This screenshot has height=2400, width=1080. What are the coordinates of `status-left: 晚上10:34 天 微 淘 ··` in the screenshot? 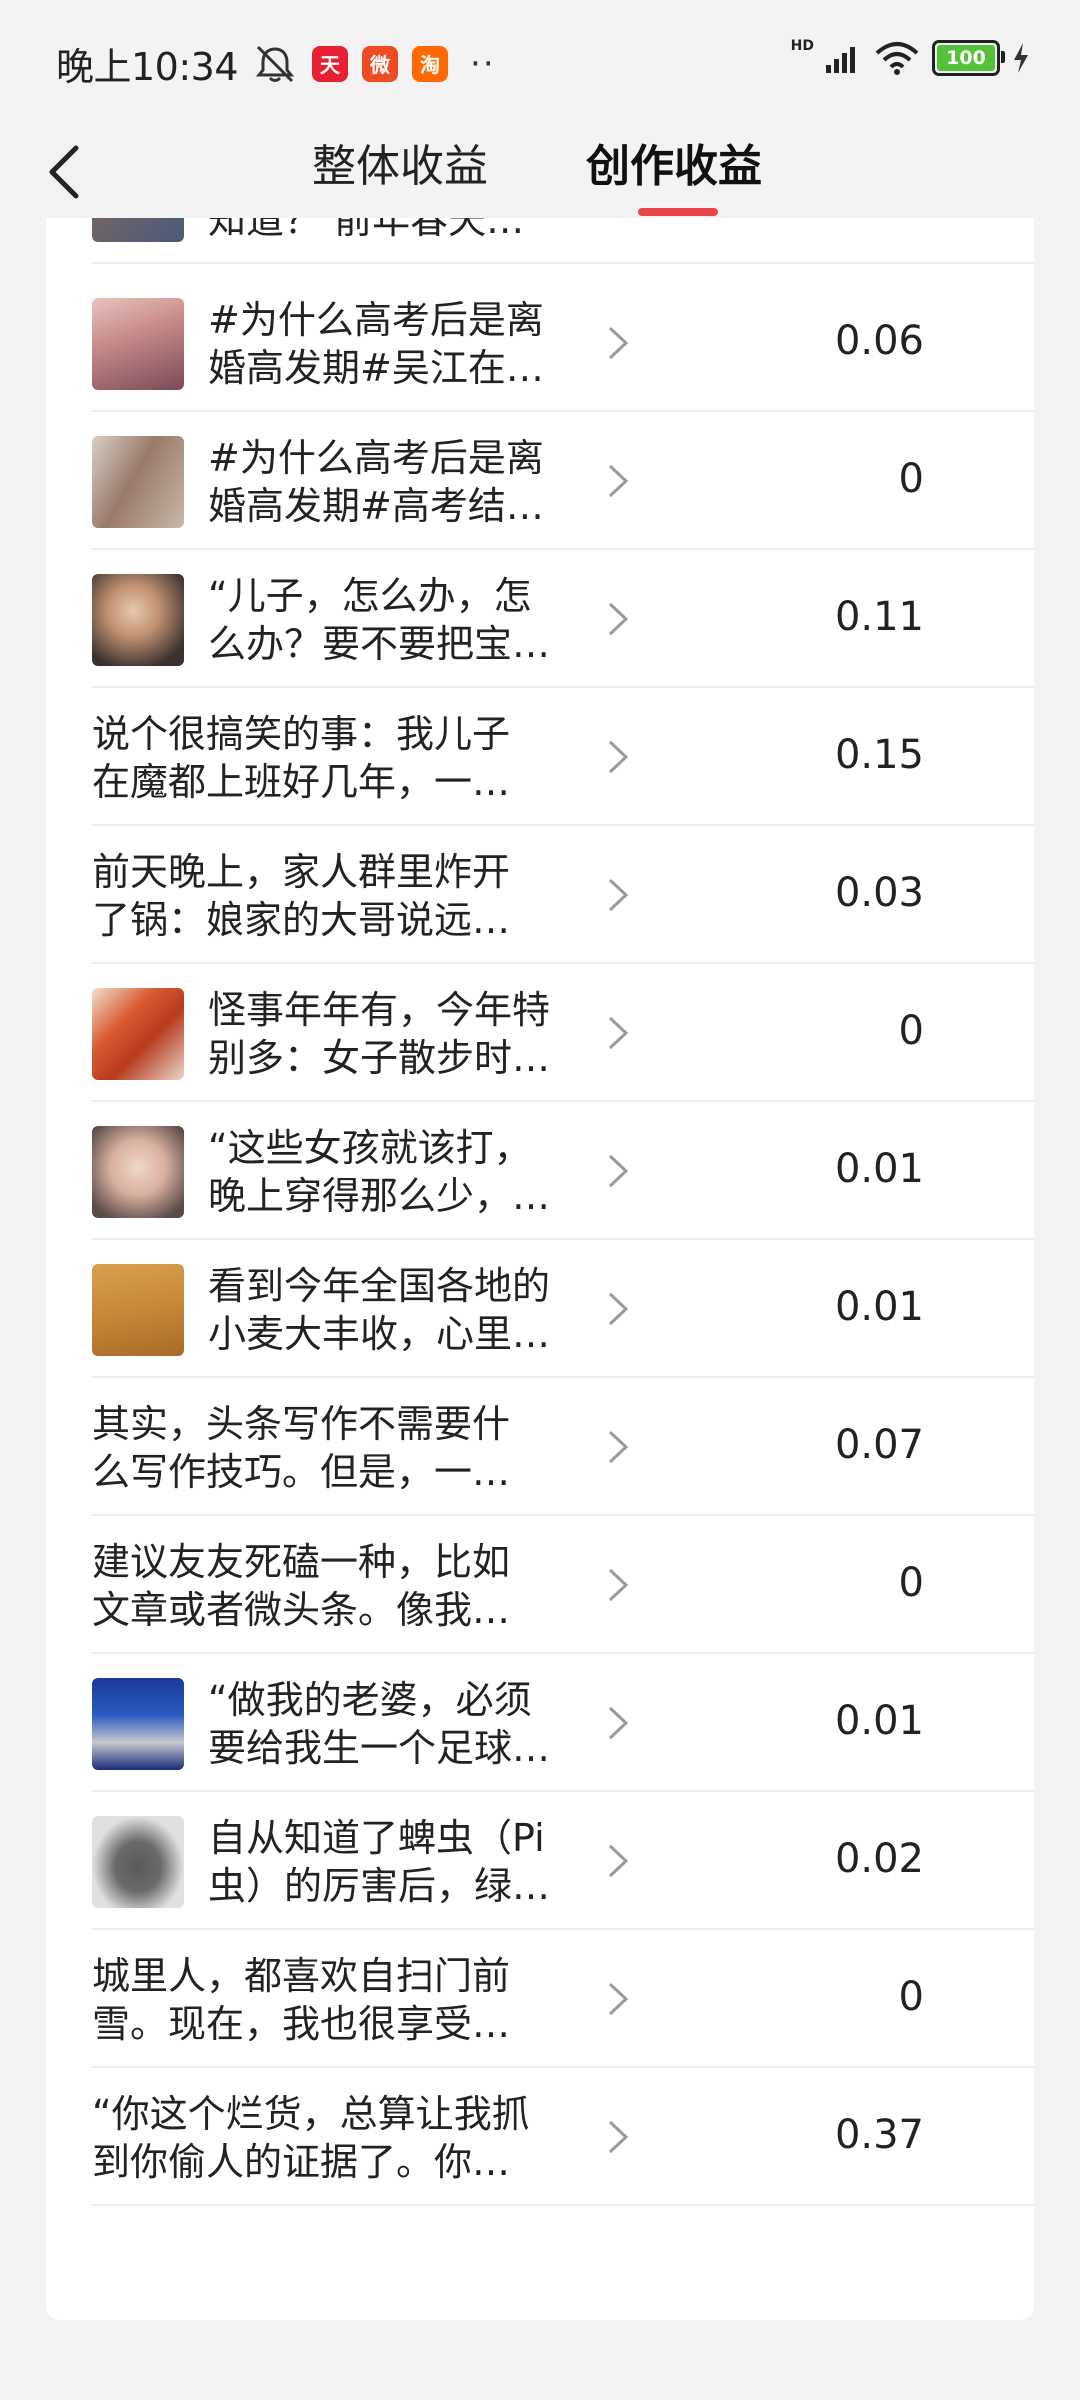 It's located at (276, 63).